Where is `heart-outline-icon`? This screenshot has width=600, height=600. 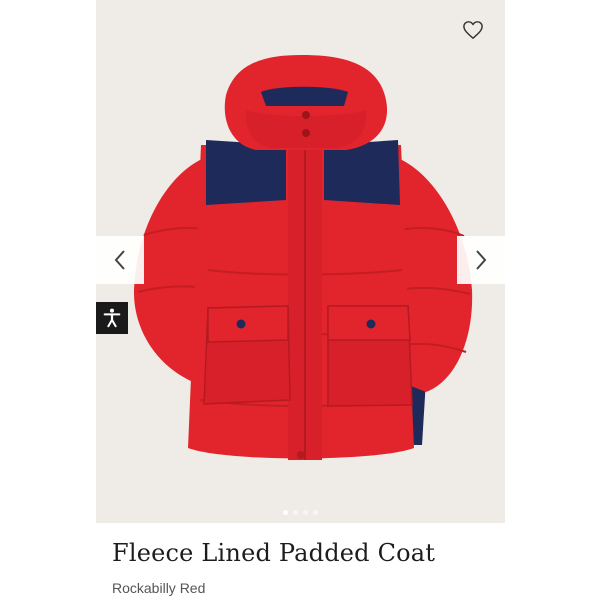
heart-outline-icon is located at coordinates (473, 30).